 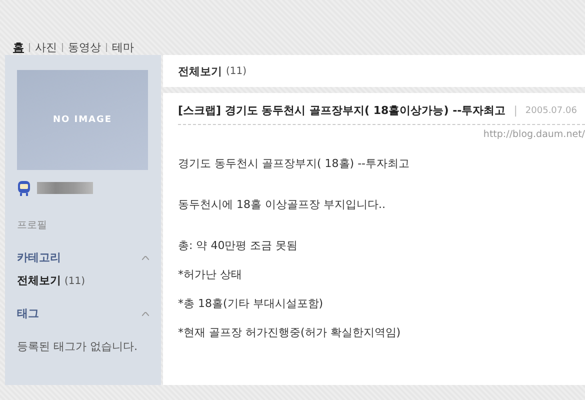 I want to click on post-count: (11), so click(x=236, y=71).